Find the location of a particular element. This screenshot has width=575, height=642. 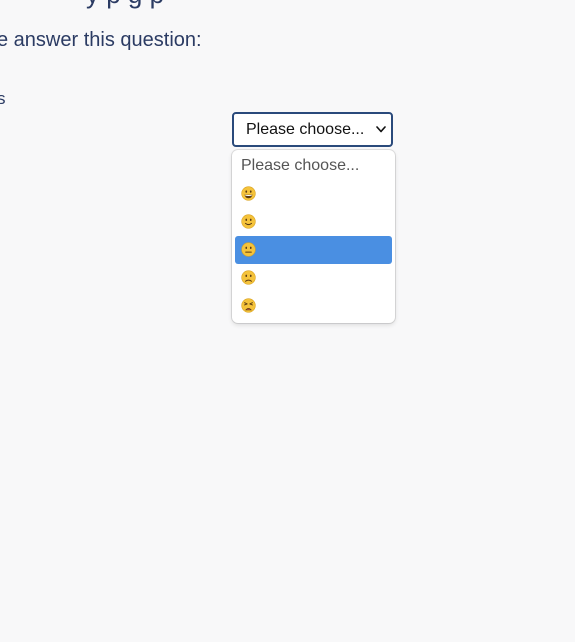

option-slightly-smiling-face is located at coordinates (313, 222).